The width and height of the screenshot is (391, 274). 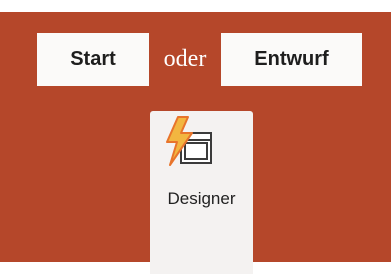 What do you see at coordinates (201, 198) in the screenshot?
I see `designer-label: Designer` at bounding box center [201, 198].